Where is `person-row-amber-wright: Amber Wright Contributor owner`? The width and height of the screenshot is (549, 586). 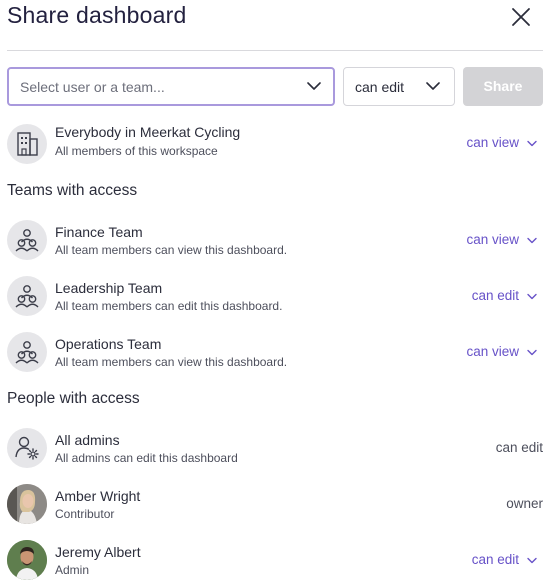
person-row-amber-wright: Amber Wright Contributor owner is located at coordinates (274, 510).